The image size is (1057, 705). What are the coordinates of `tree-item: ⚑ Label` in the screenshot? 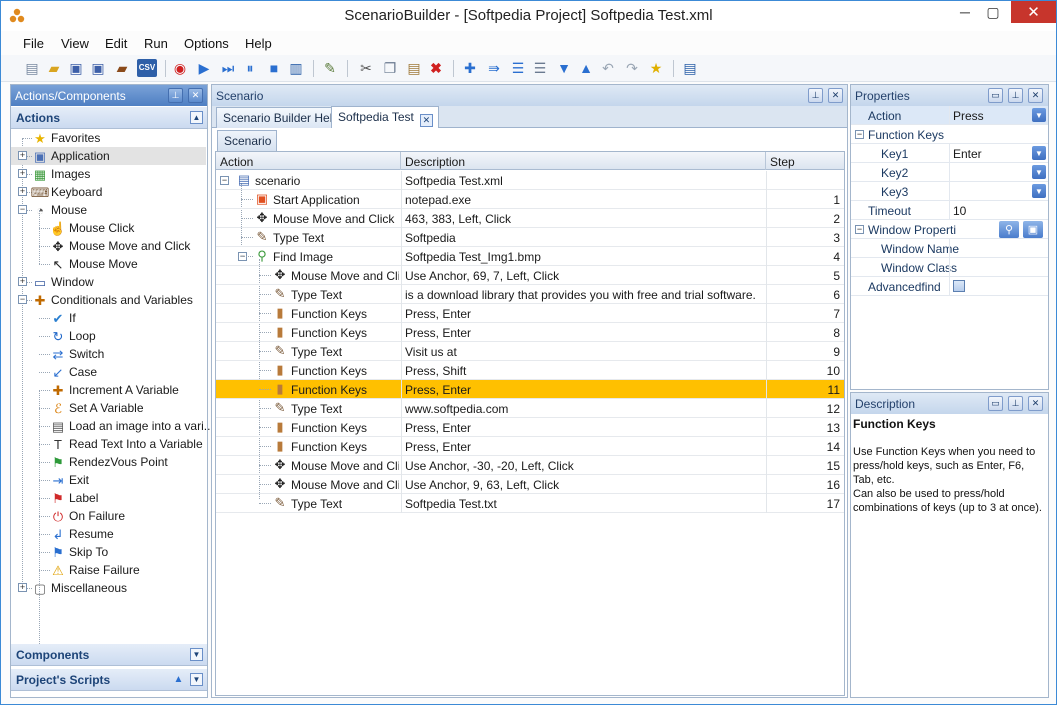 It's located at (108, 498).